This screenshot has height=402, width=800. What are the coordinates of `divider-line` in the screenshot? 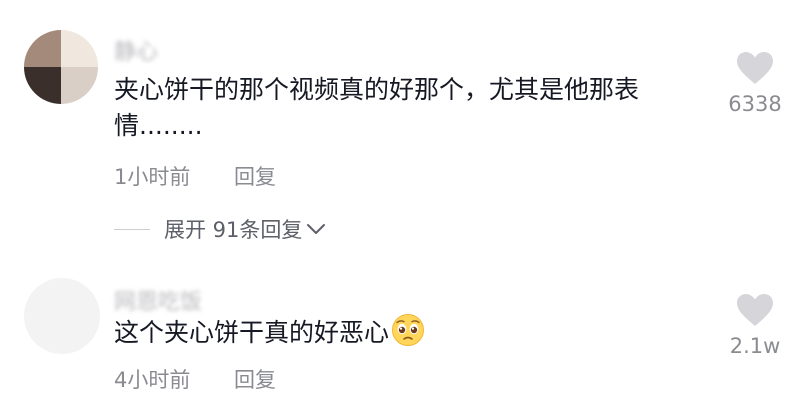 It's located at (132, 229).